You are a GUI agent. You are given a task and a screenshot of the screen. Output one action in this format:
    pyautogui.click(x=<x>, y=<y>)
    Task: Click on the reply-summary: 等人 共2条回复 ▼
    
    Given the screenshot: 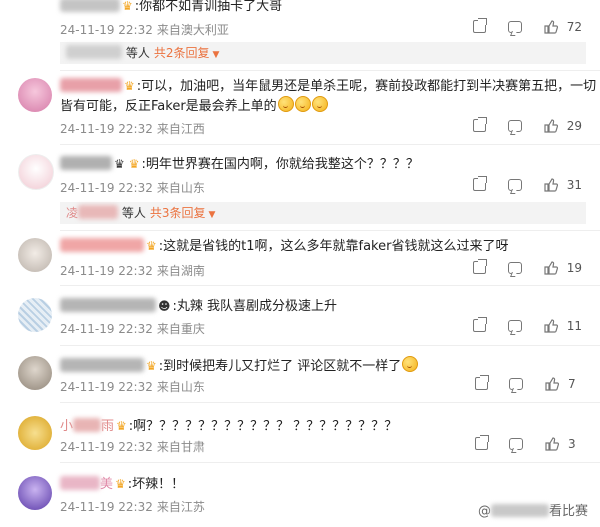 What is the action you would take?
    pyautogui.click(x=323, y=53)
    